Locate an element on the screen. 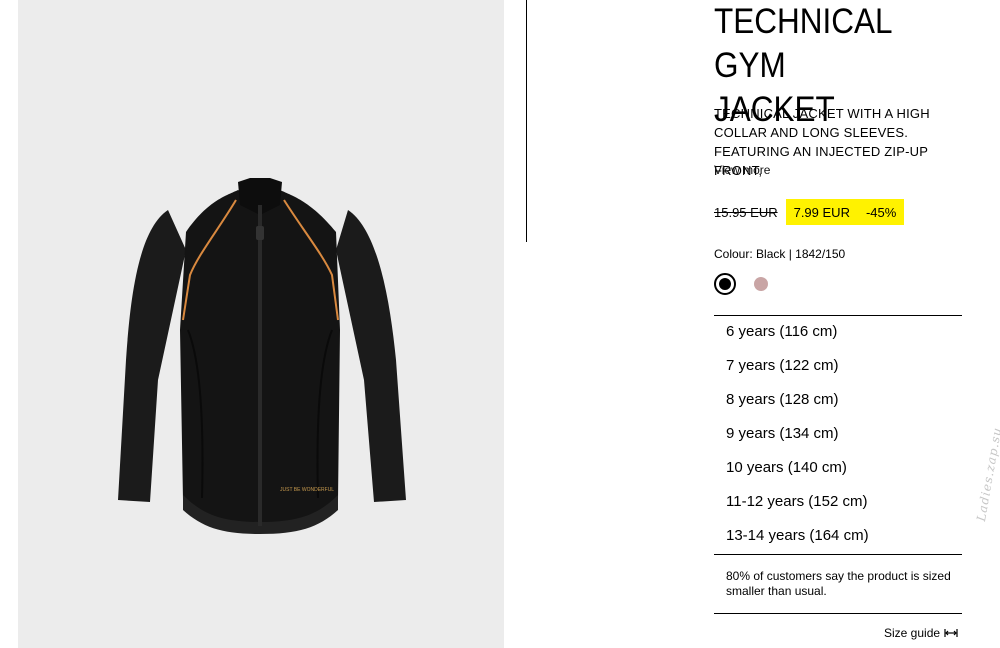 The image size is (1000, 648). description-line: TECHNICAL JACKET WITH A HIGH is located at coordinates (822, 113).